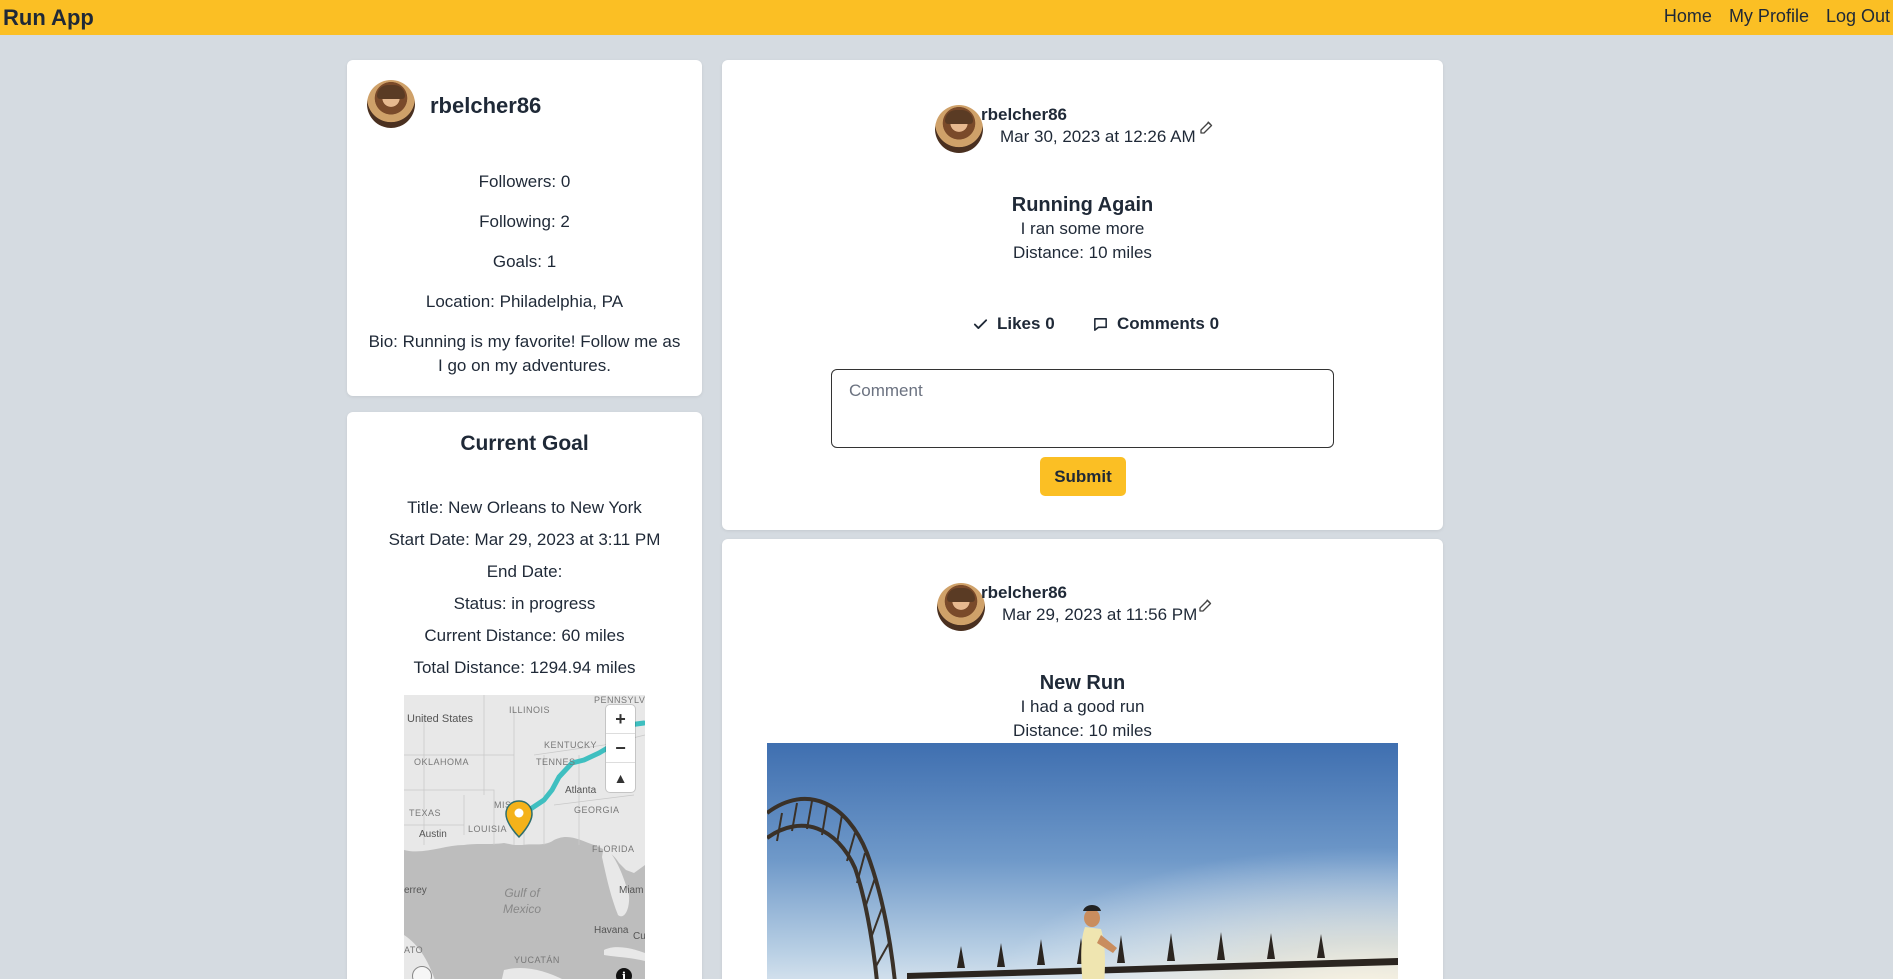 The width and height of the screenshot is (1893, 979). What do you see at coordinates (524, 635) in the screenshot?
I see `goal-current-distance: Current Distance: 60 miles` at bounding box center [524, 635].